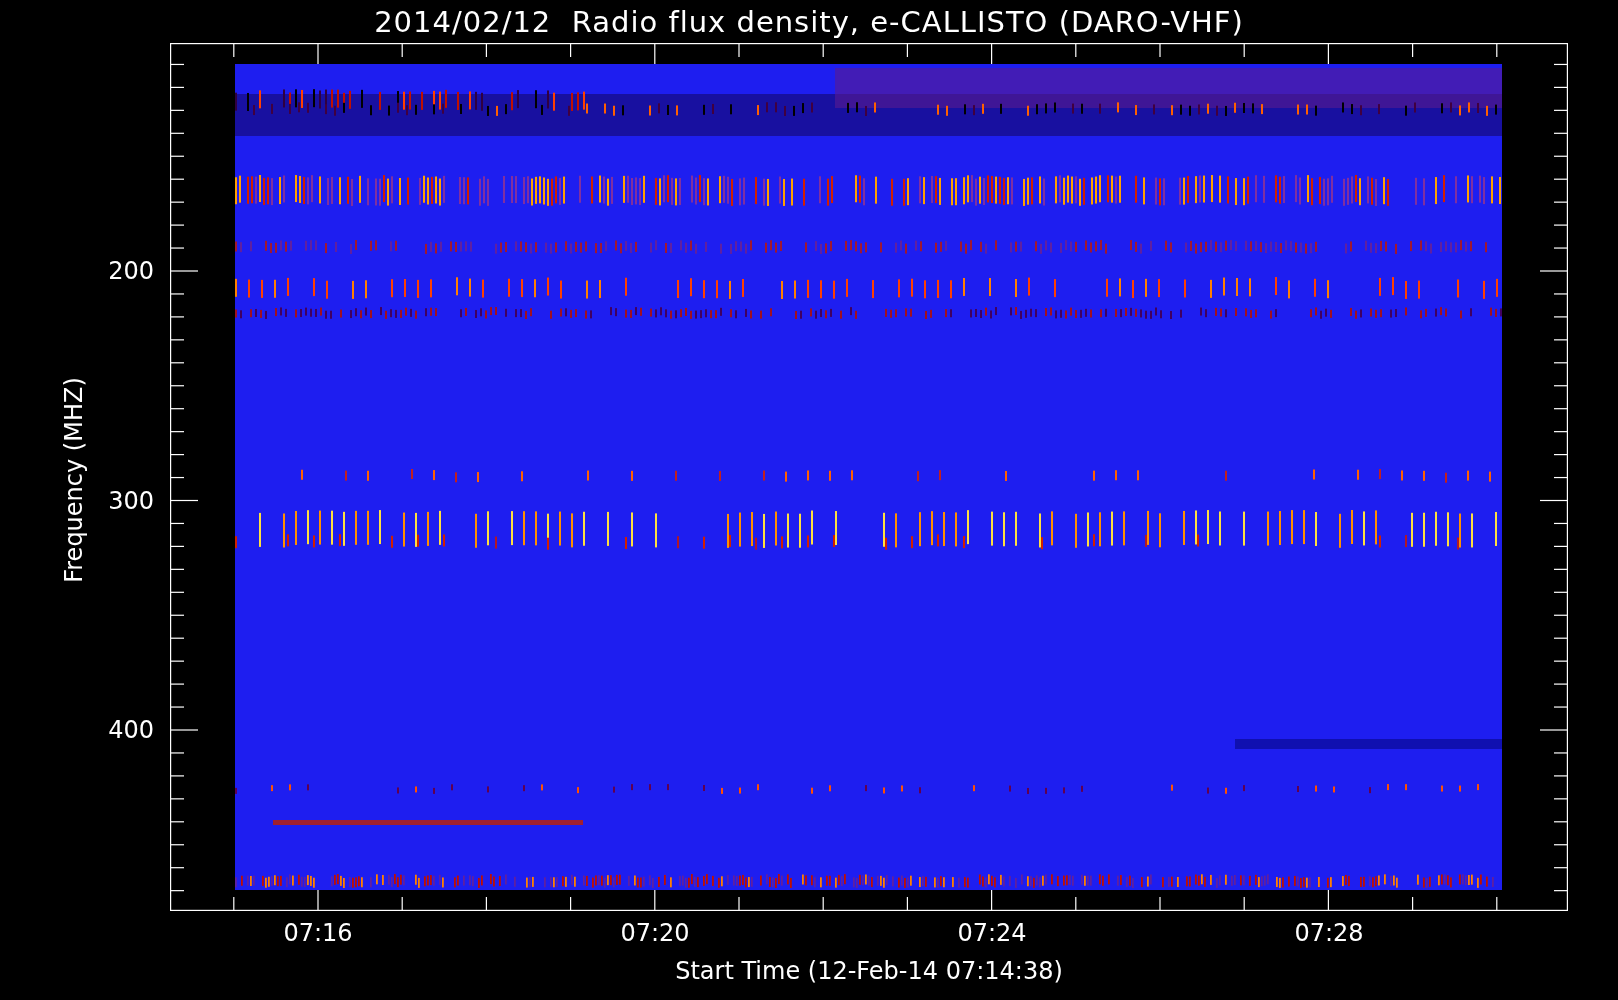 This screenshot has height=1000, width=1618. What do you see at coordinates (992, 933) in the screenshot?
I see `x-tick-label: 07:24` at bounding box center [992, 933].